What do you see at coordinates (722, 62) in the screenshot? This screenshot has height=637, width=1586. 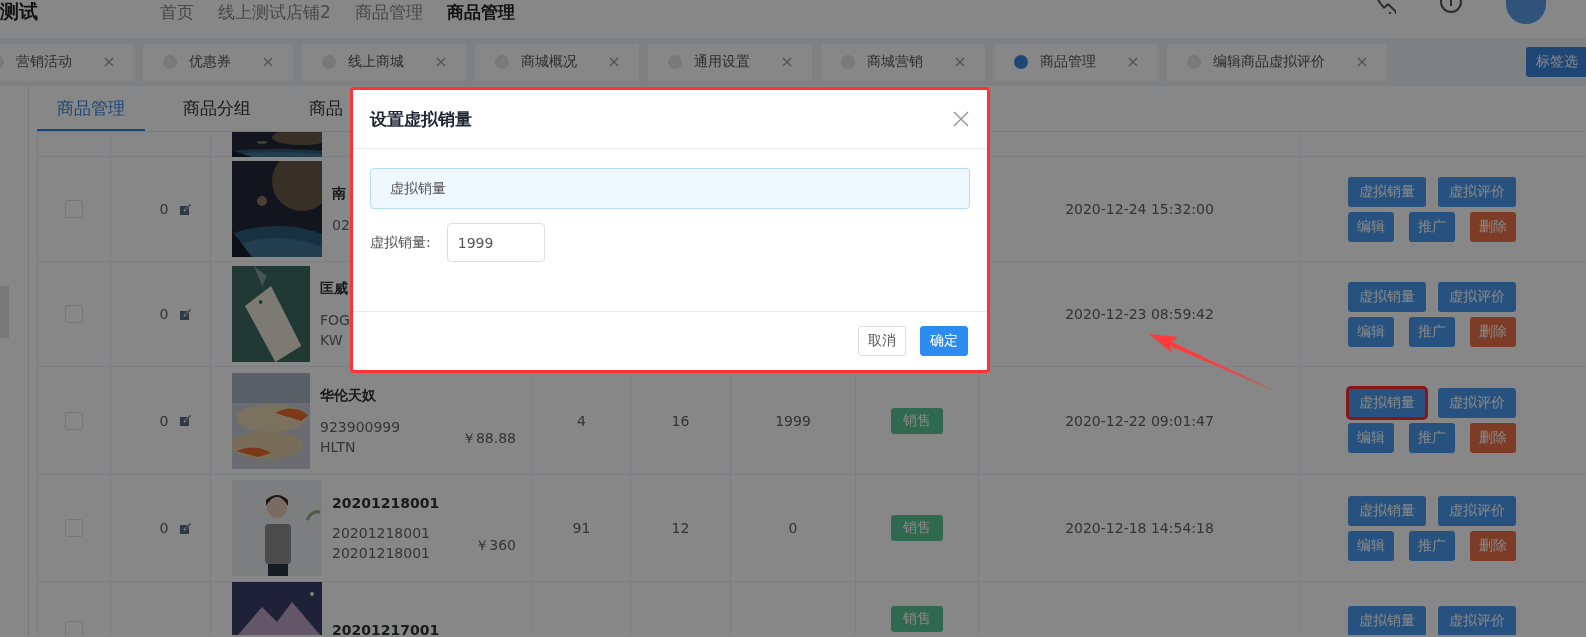 I see `tab-label: 通用设置` at bounding box center [722, 62].